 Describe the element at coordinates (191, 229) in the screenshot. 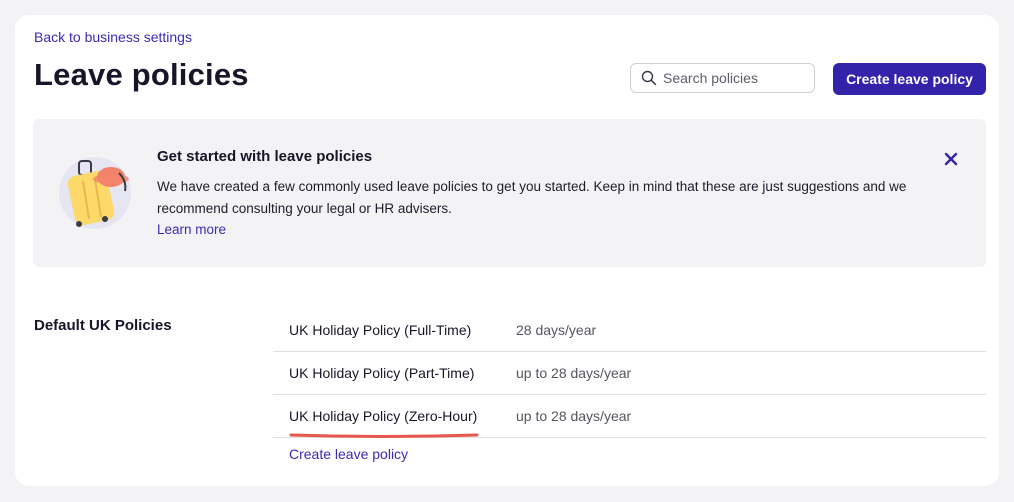

I see `learn-more-link: Learn more` at that location.